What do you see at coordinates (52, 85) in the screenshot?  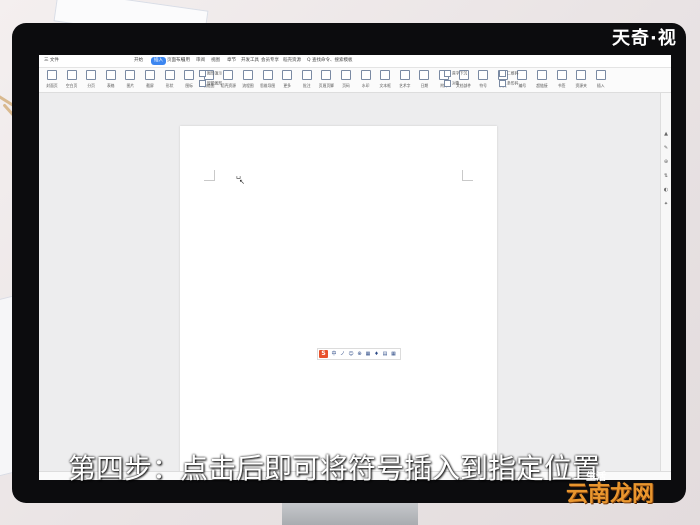 I see `ribbon-label: 封面页` at bounding box center [52, 85].